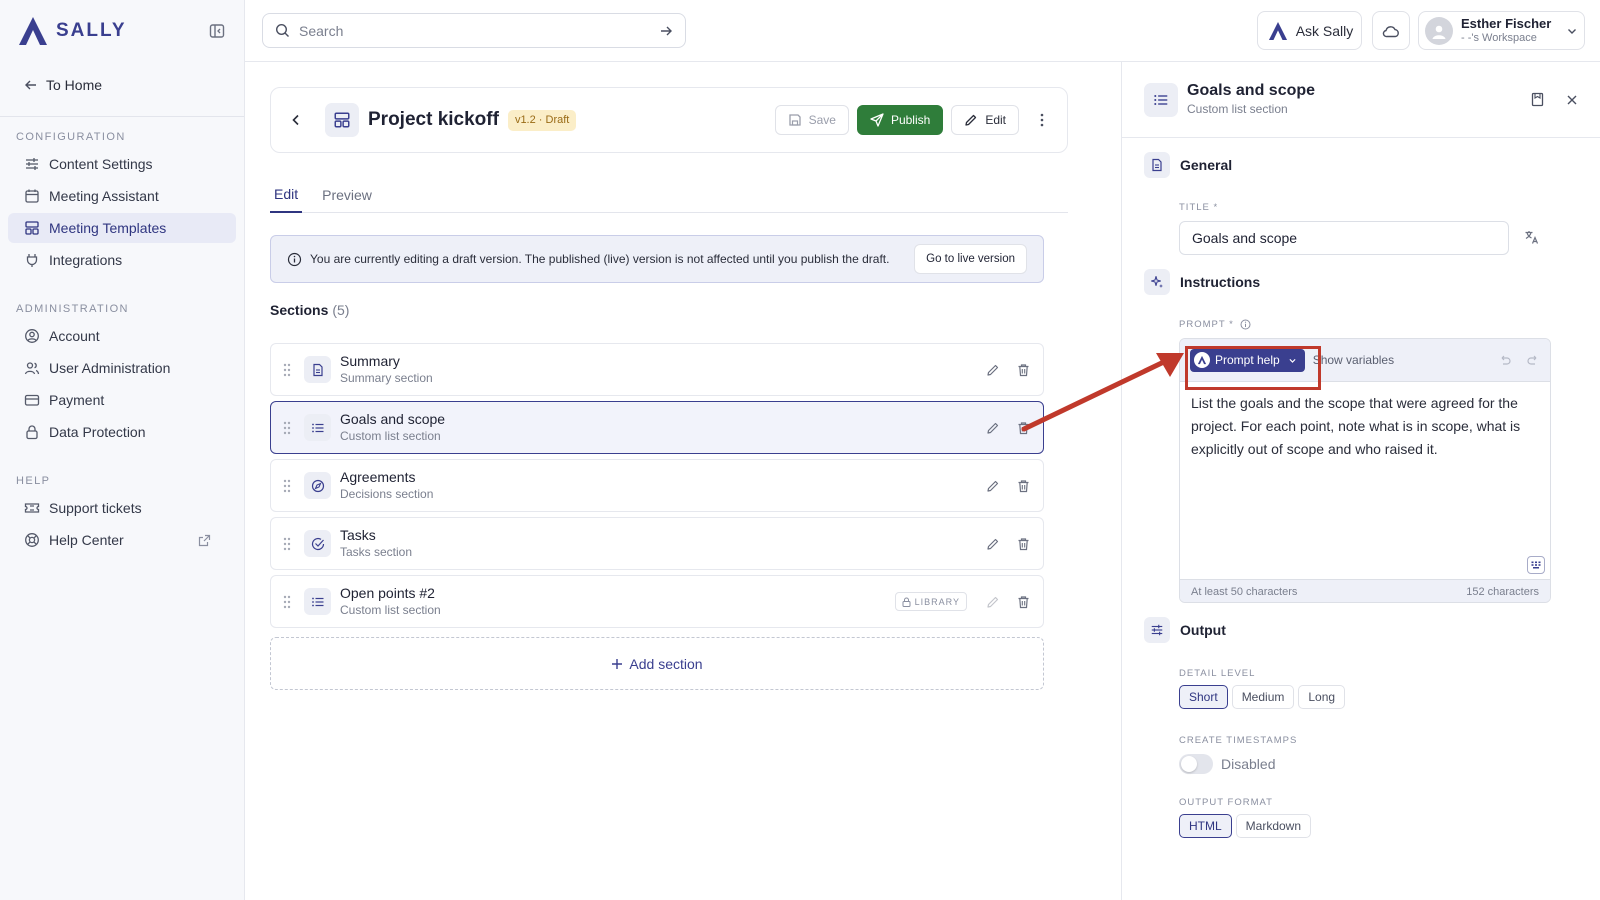 The width and height of the screenshot is (1600, 900). I want to click on general-heading: General, so click(1206, 165).